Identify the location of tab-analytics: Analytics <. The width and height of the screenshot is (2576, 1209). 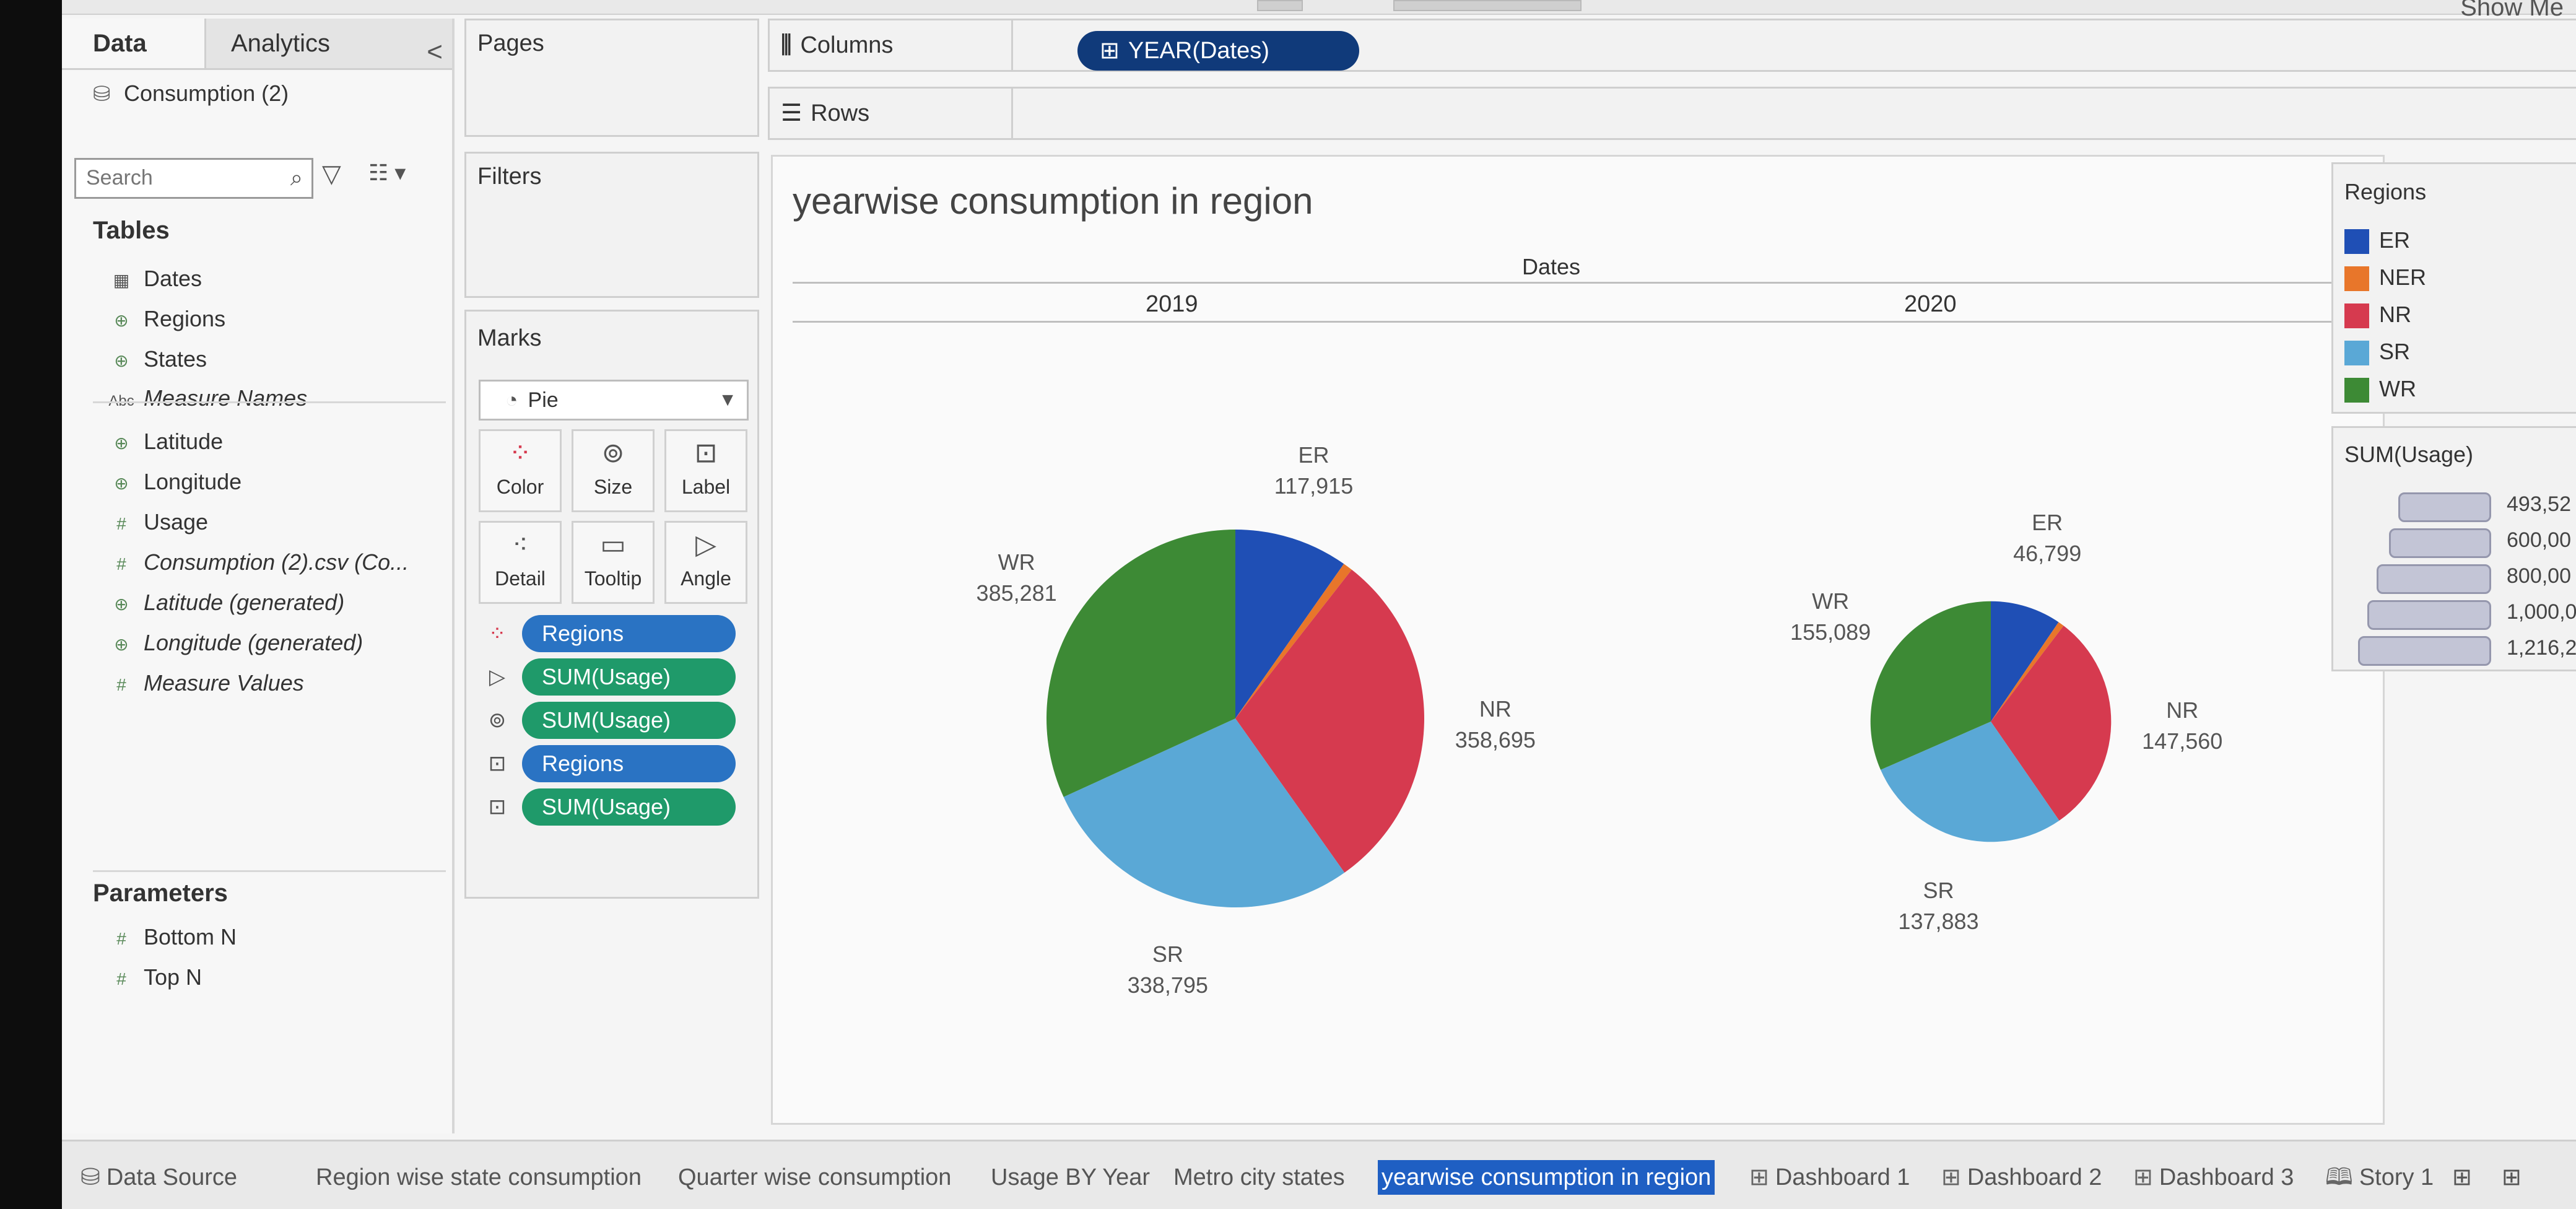
(328, 43).